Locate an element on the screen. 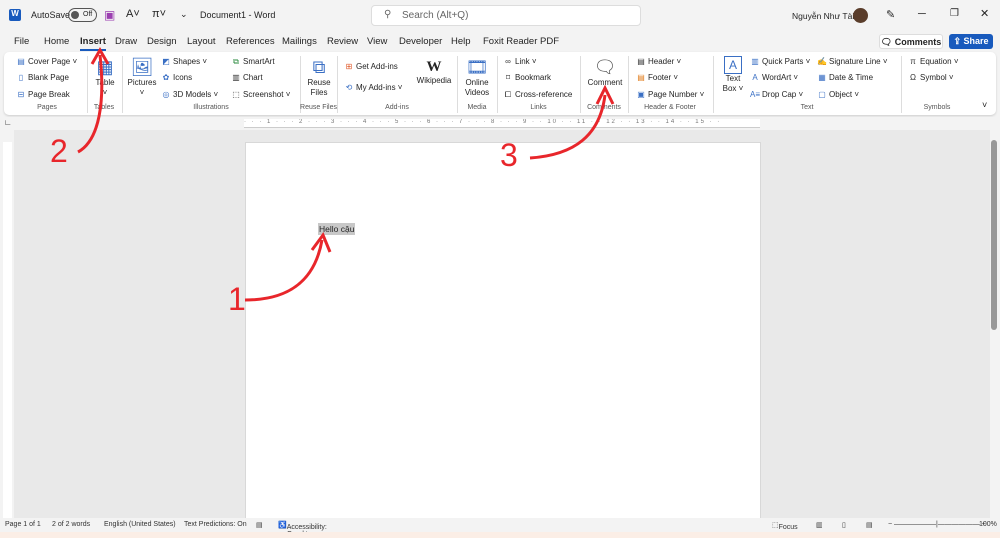 The height and width of the screenshot is (538, 1000). word-count: 2 of 2 words is located at coordinates (71, 524).